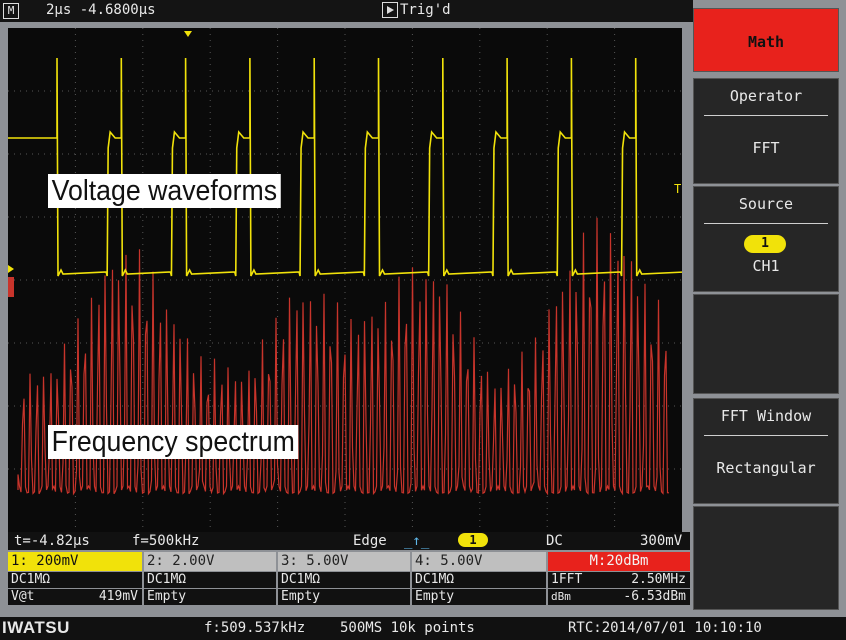 This screenshot has height=640, width=846. I want to click on ch1-measure-label: V@t, so click(23, 596).